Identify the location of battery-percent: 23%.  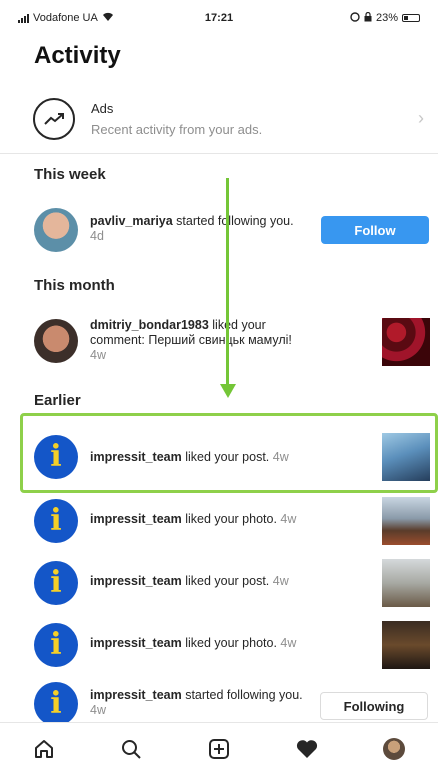
(386, 18).